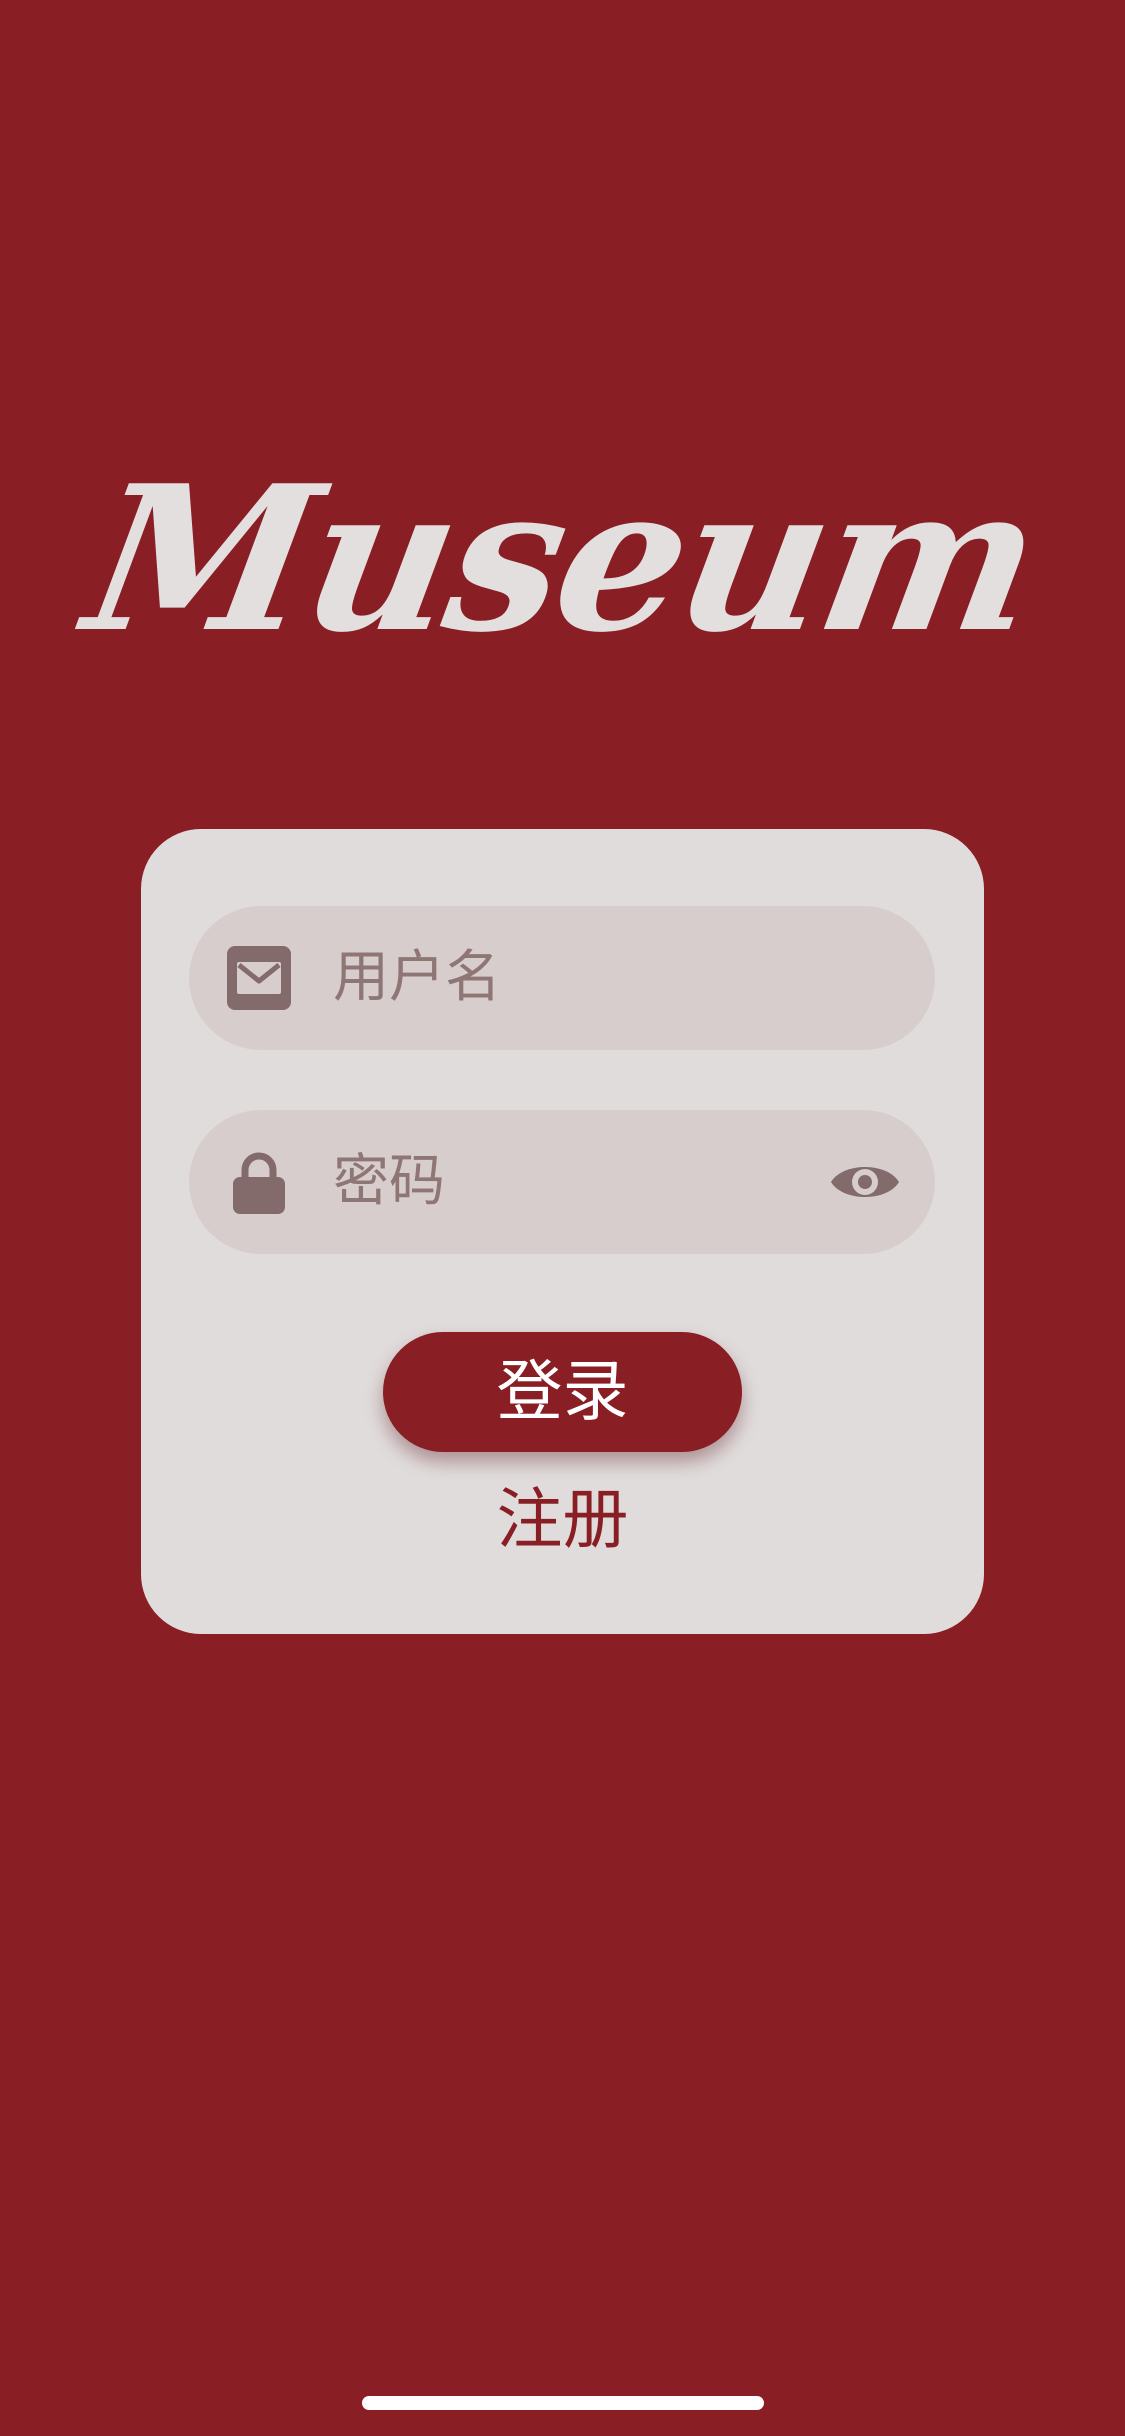 The width and height of the screenshot is (1125, 2436). I want to click on password-placeholder: 密码, so click(389, 1181).